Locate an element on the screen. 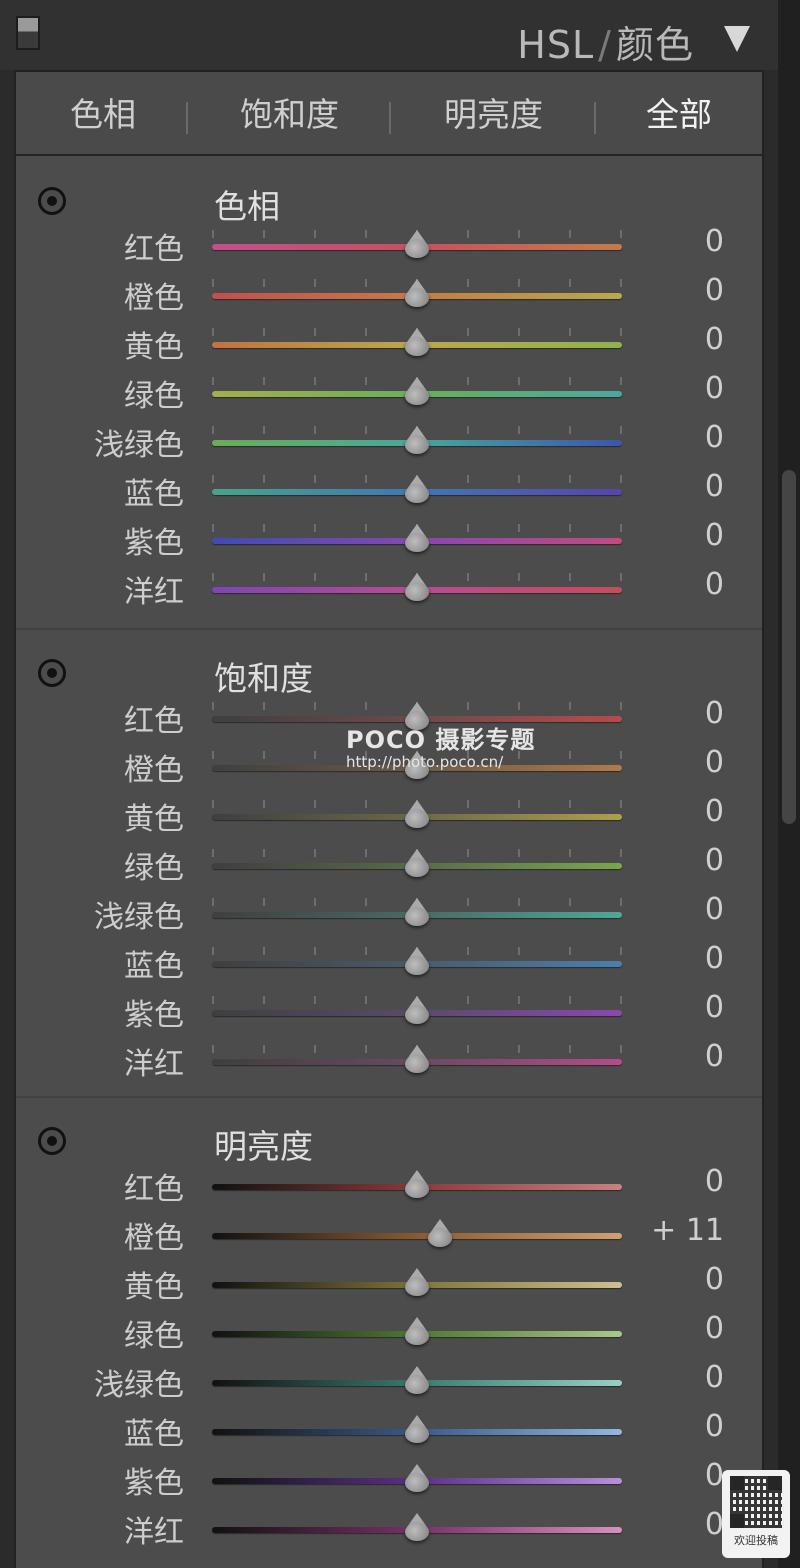 Image resolution: width=800 pixels, height=1568 pixels. panel-toggle-icon is located at coordinates (28, 33).